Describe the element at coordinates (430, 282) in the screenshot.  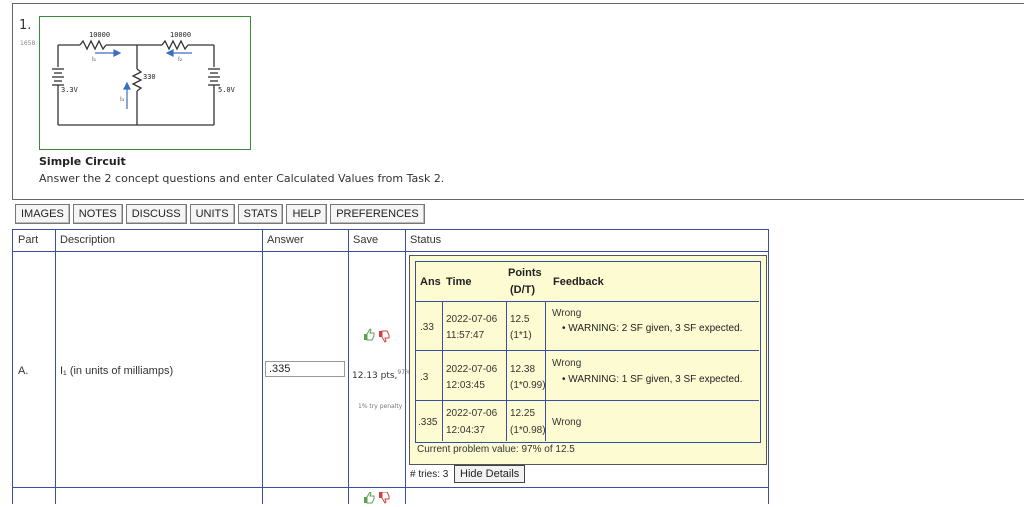
I see `attempts-header-ans: Ans` at that location.